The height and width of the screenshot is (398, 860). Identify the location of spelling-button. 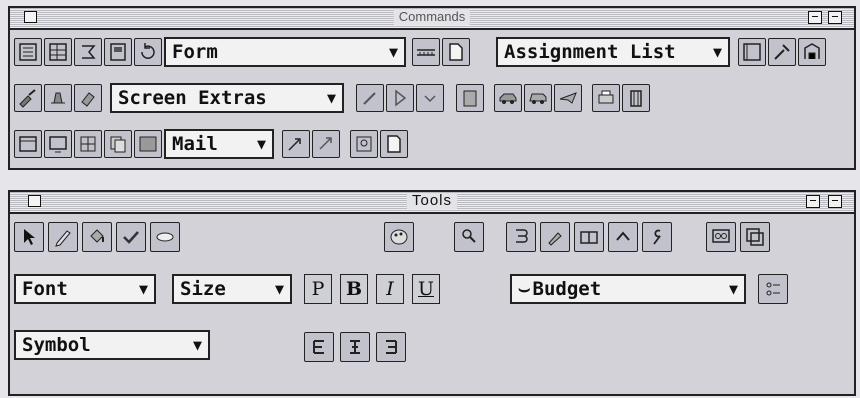
(521, 237).